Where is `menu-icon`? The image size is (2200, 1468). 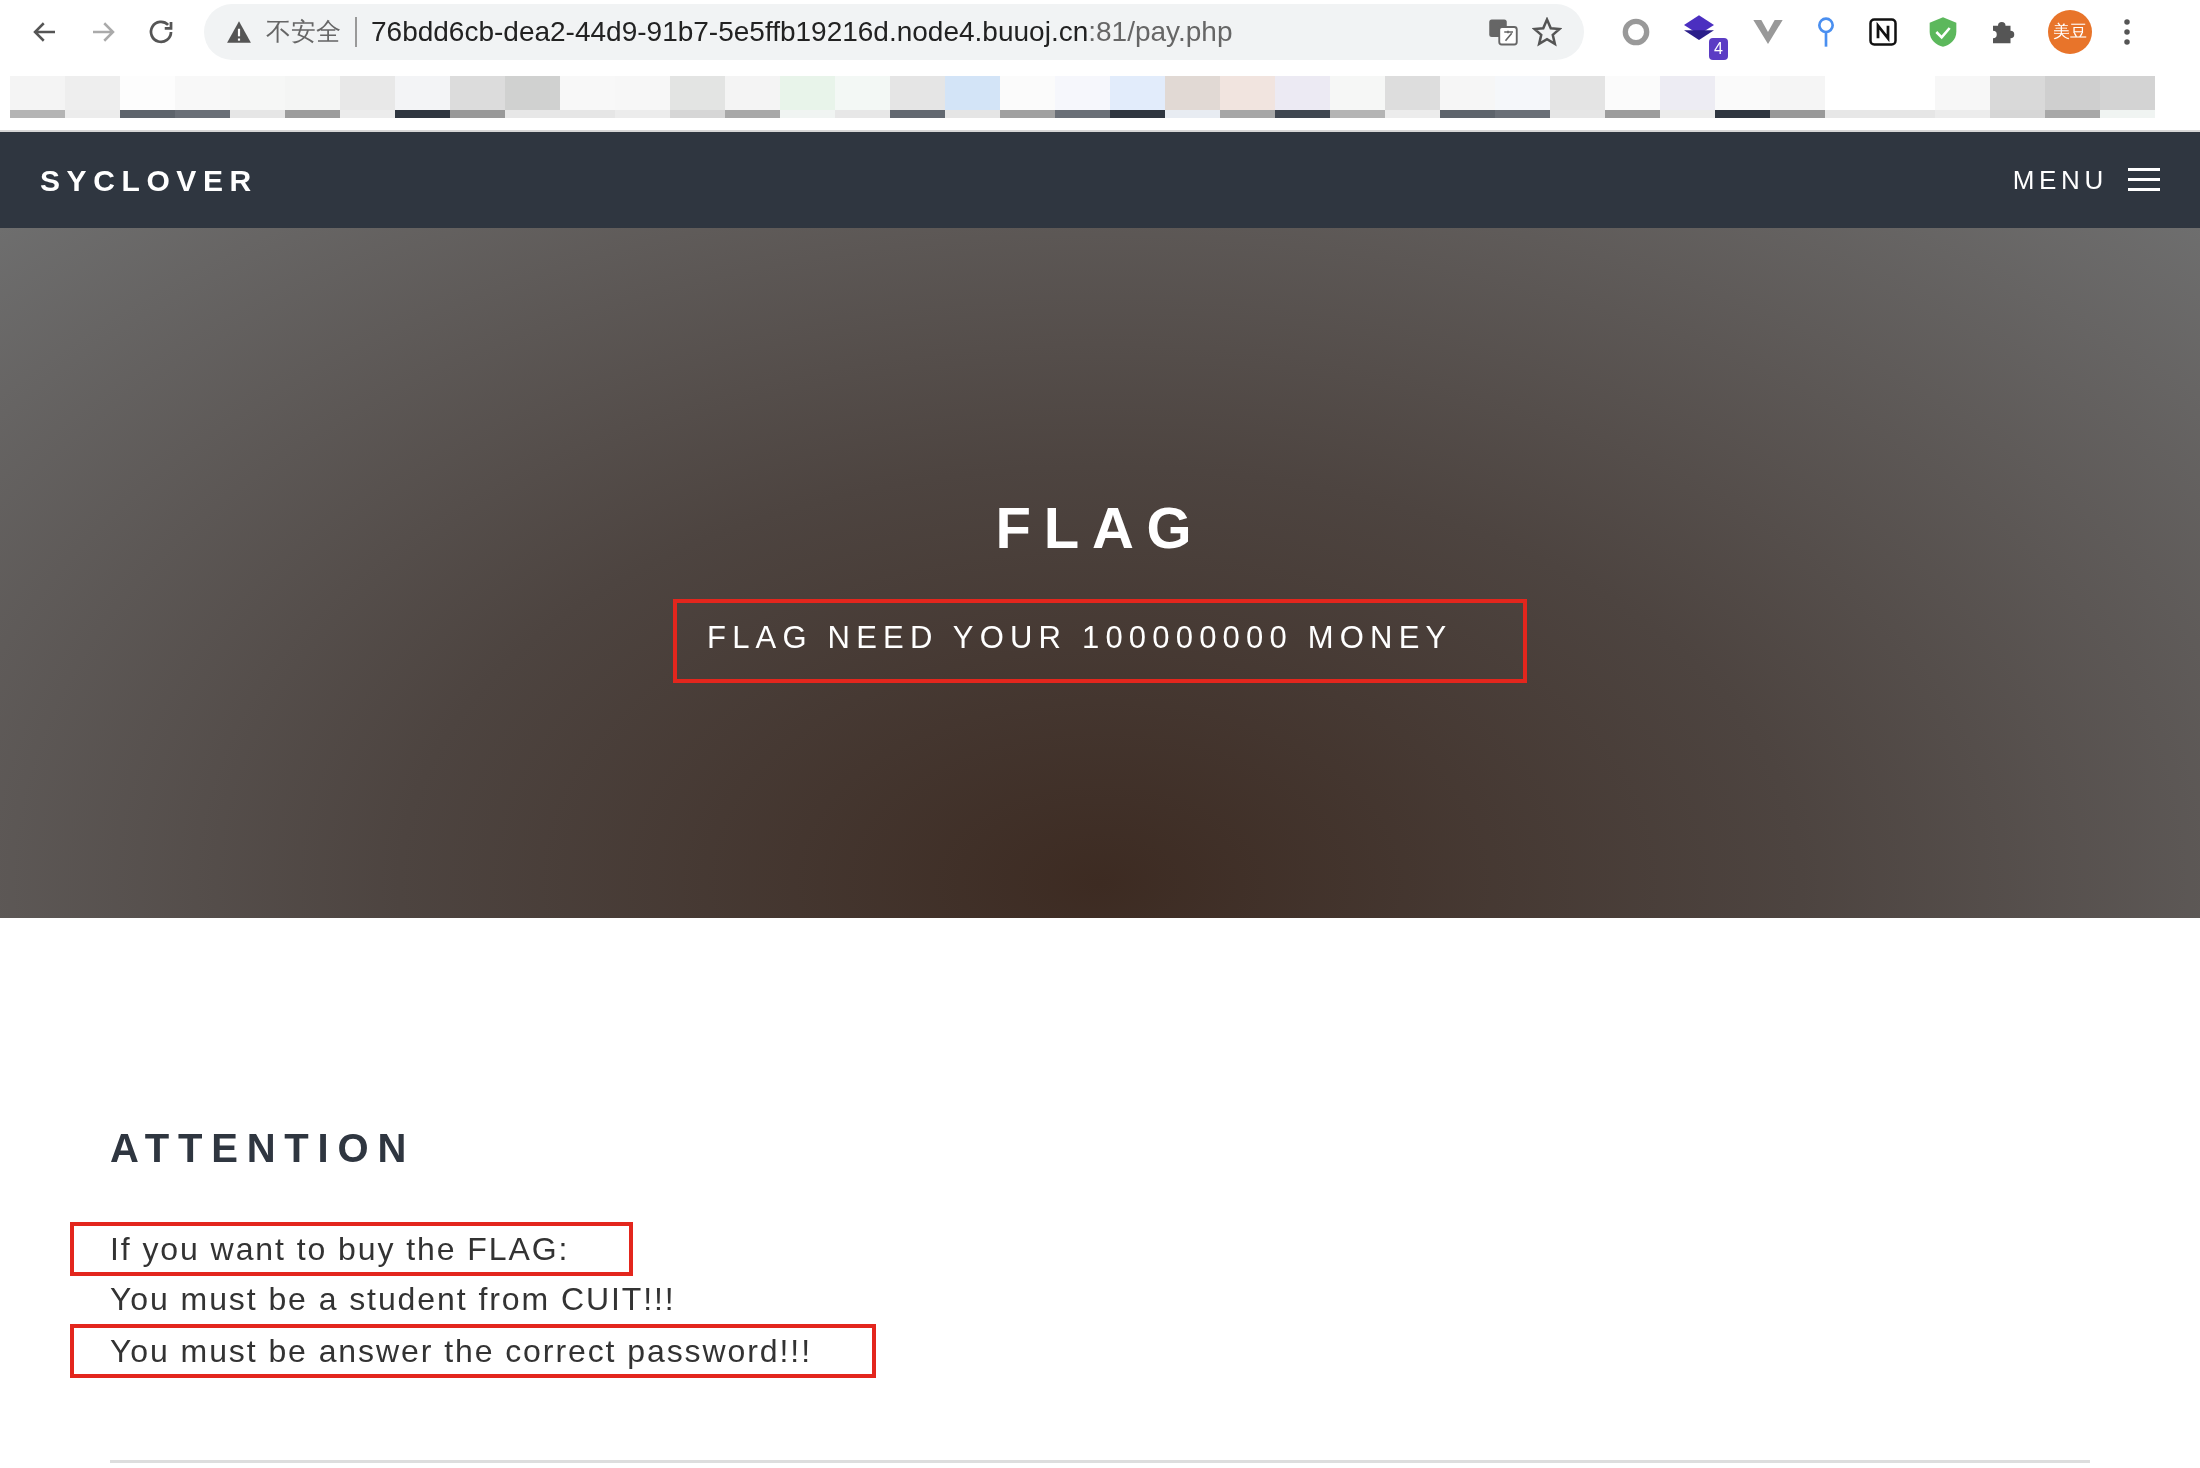 menu-icon is located at coordinates (2144, 180).